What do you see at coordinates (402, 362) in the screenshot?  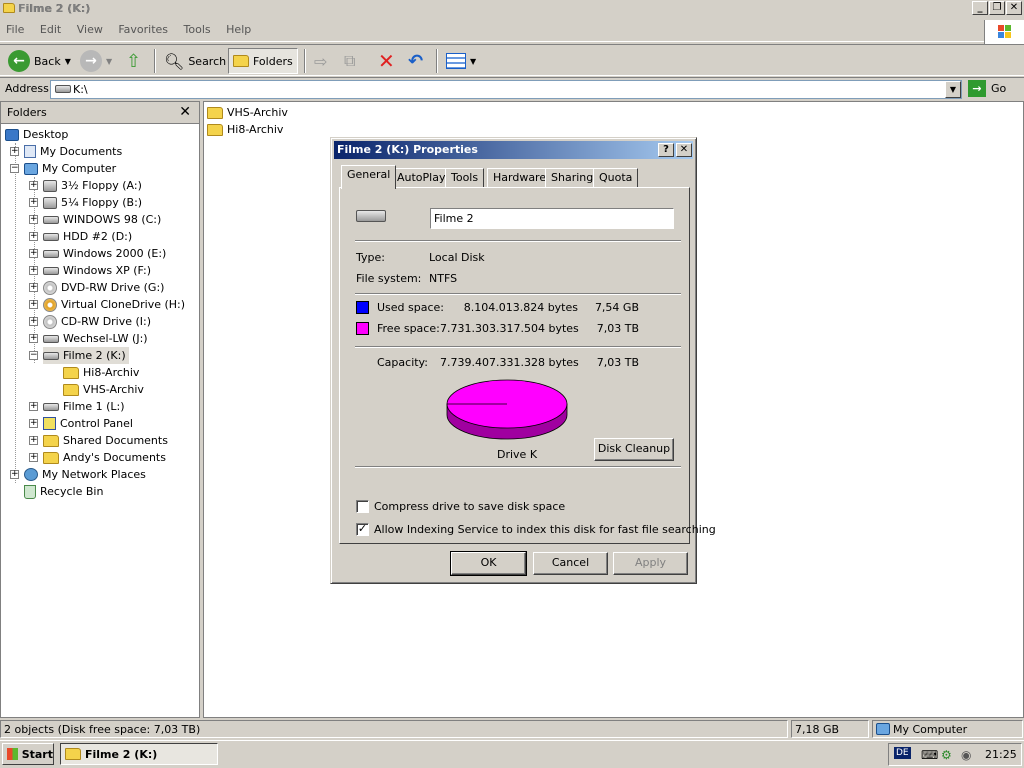 I see `capacity-label: Capacity:` at bounding box center [402, 362].